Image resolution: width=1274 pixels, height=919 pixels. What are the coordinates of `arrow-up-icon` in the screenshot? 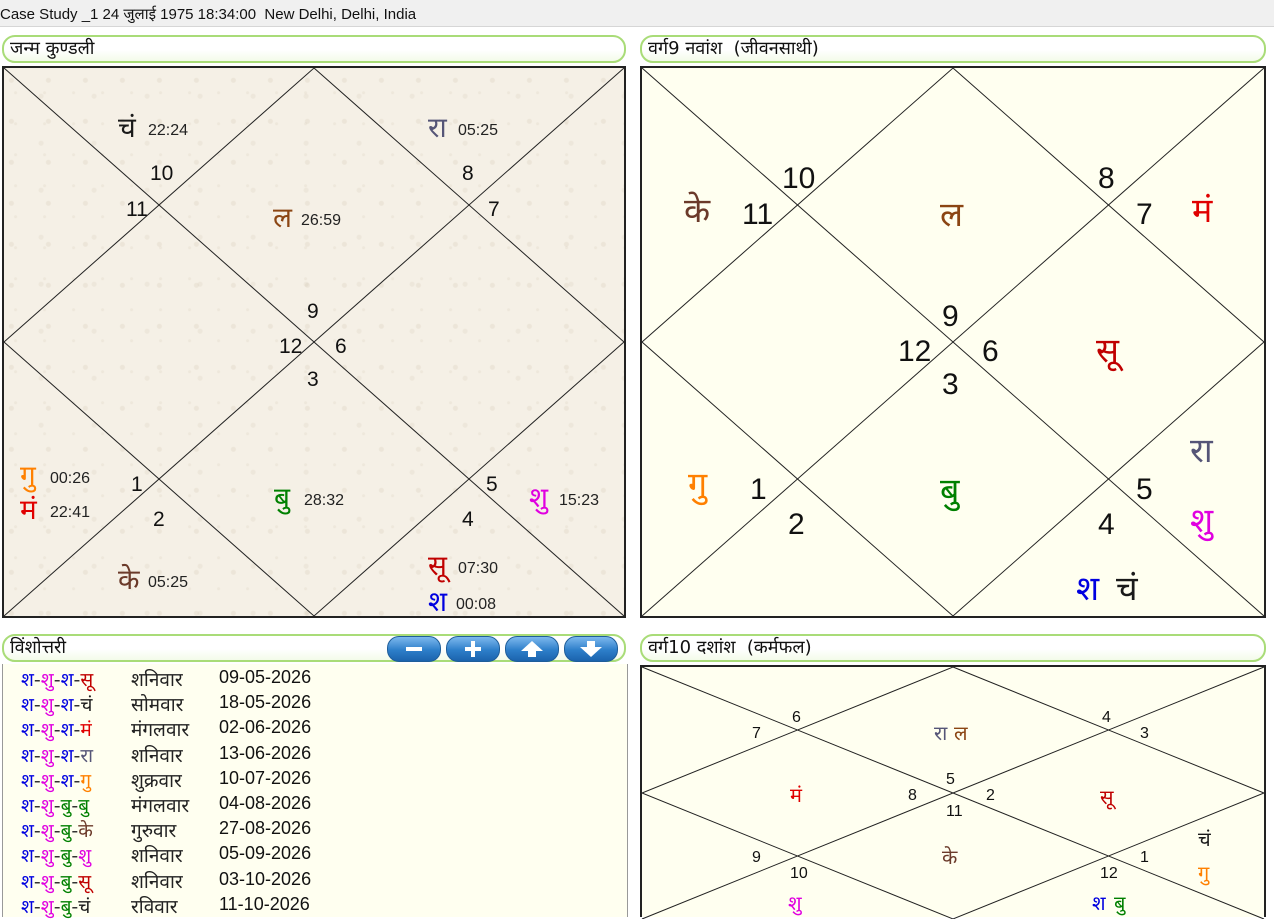 It's located at (532, 649).